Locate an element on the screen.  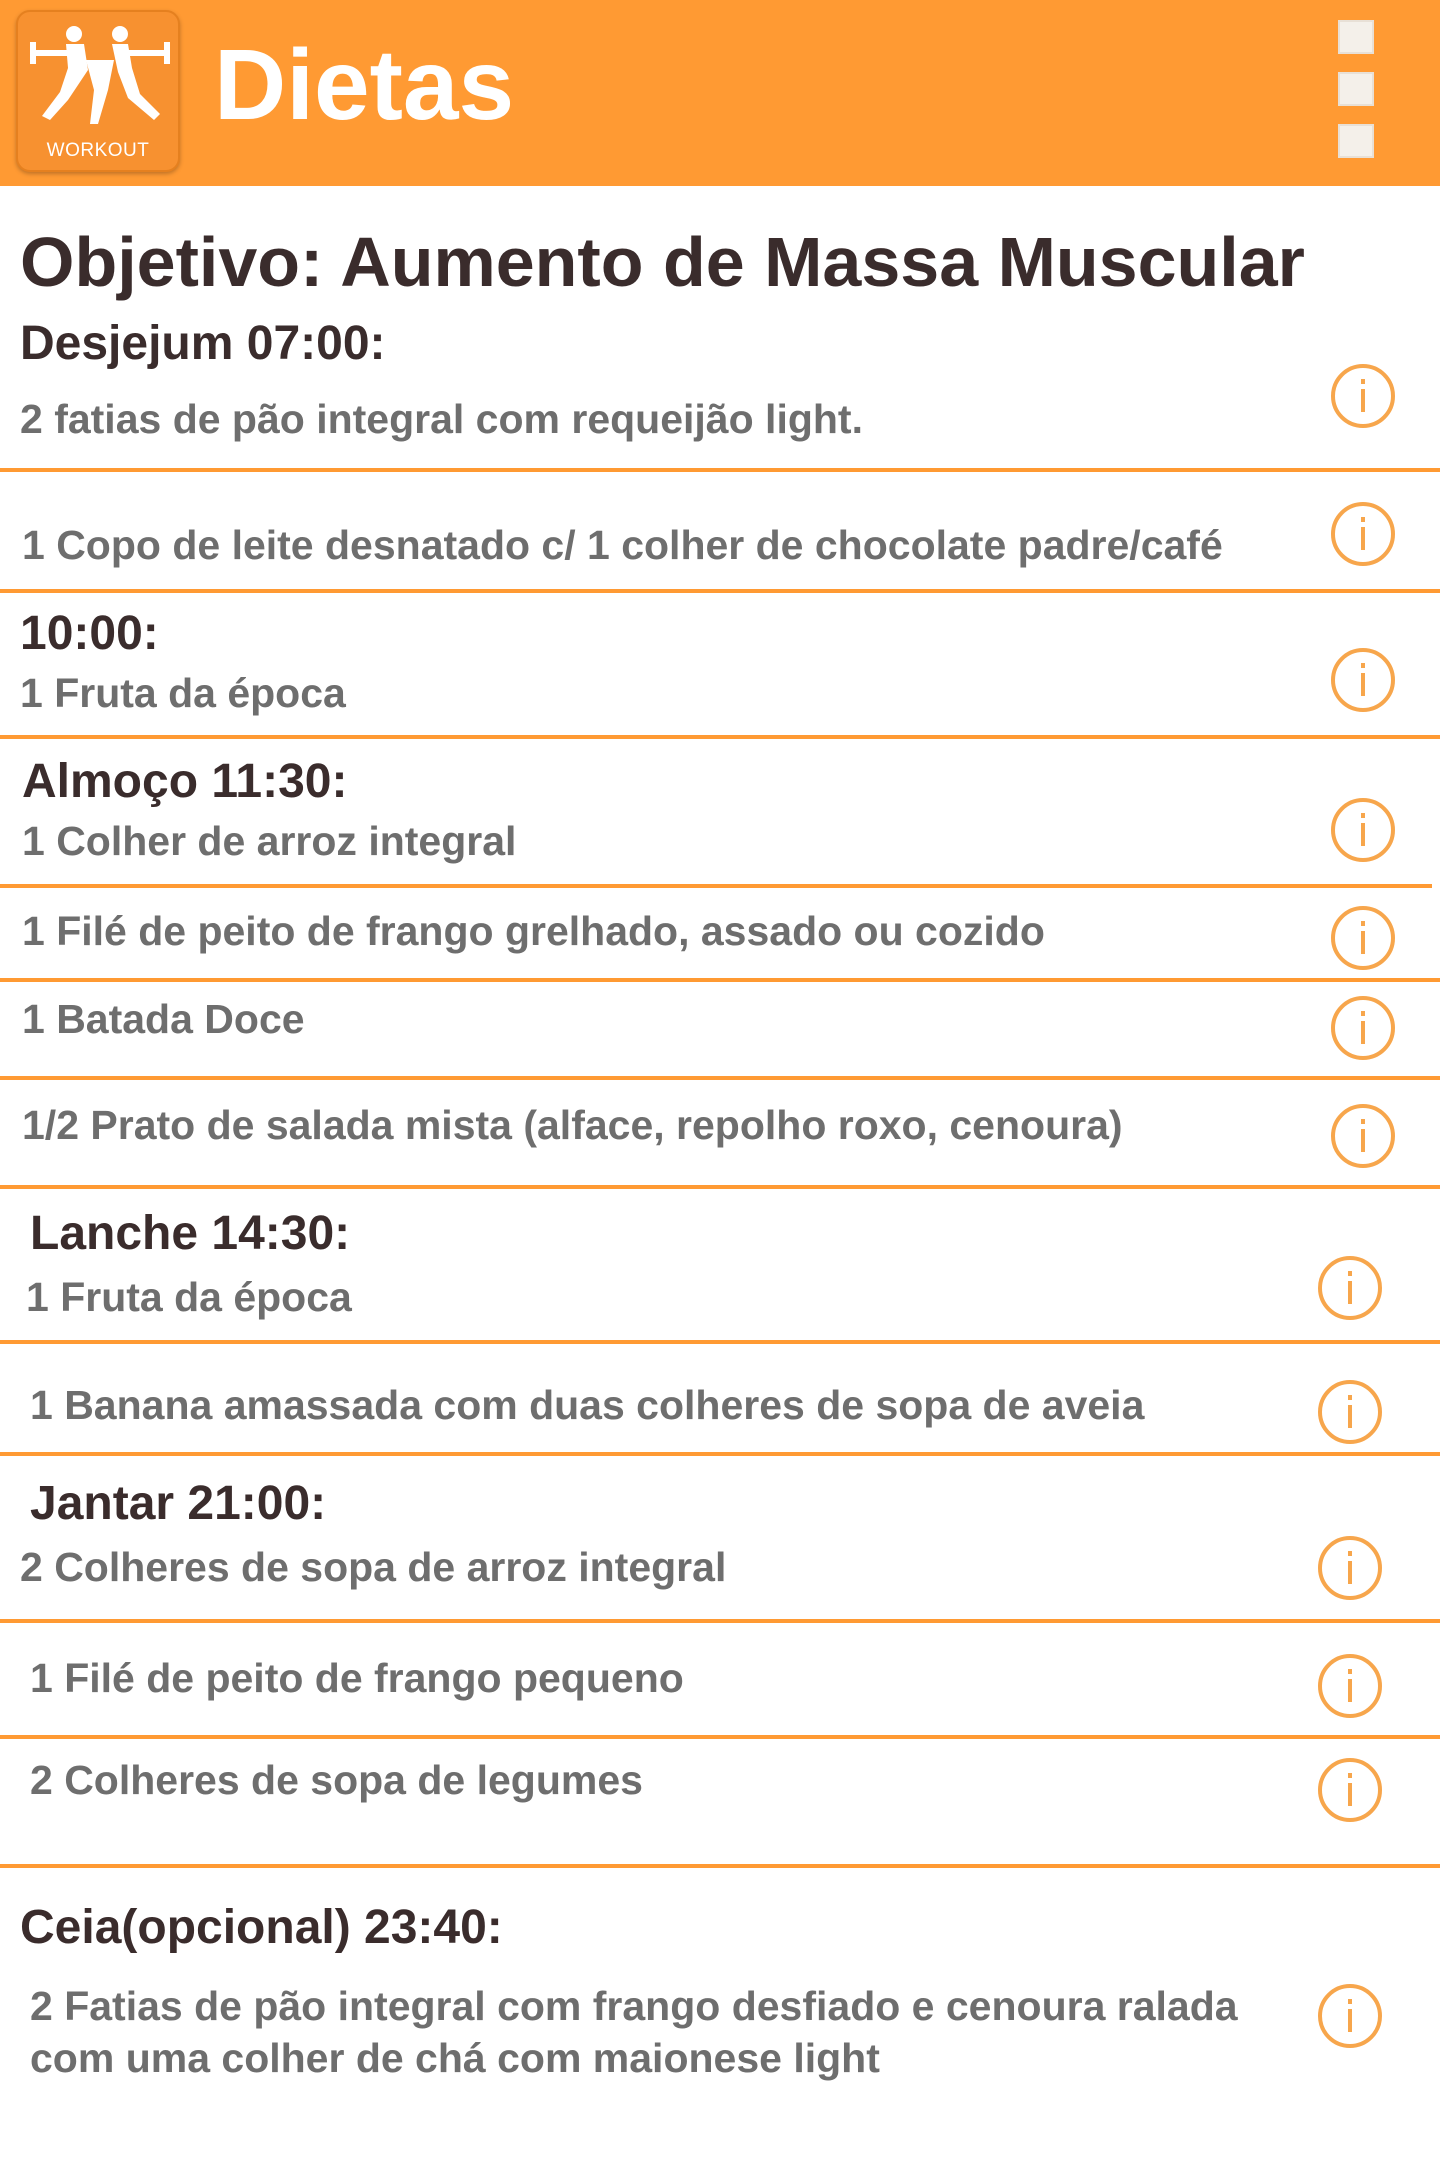
list-item: 1 Filé de peito de frango pequeno is located at coordinates (357, 1678).